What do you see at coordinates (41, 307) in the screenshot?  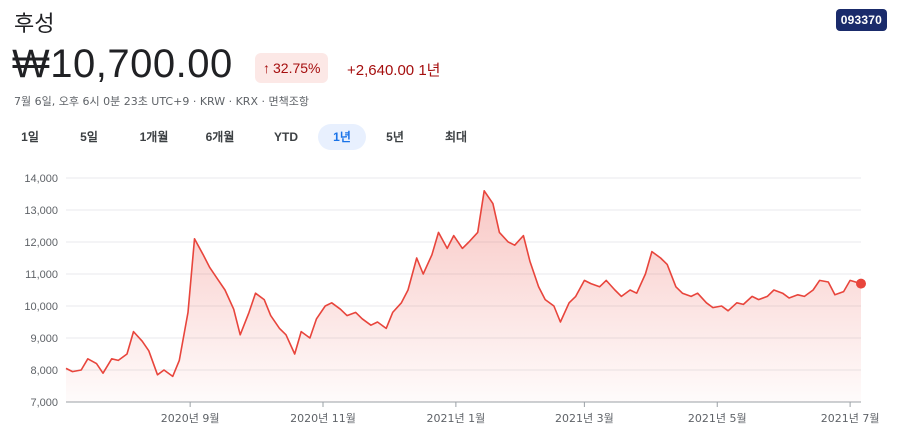 I see `y-tick-label: 10,000` at bounding box center [41, 307].